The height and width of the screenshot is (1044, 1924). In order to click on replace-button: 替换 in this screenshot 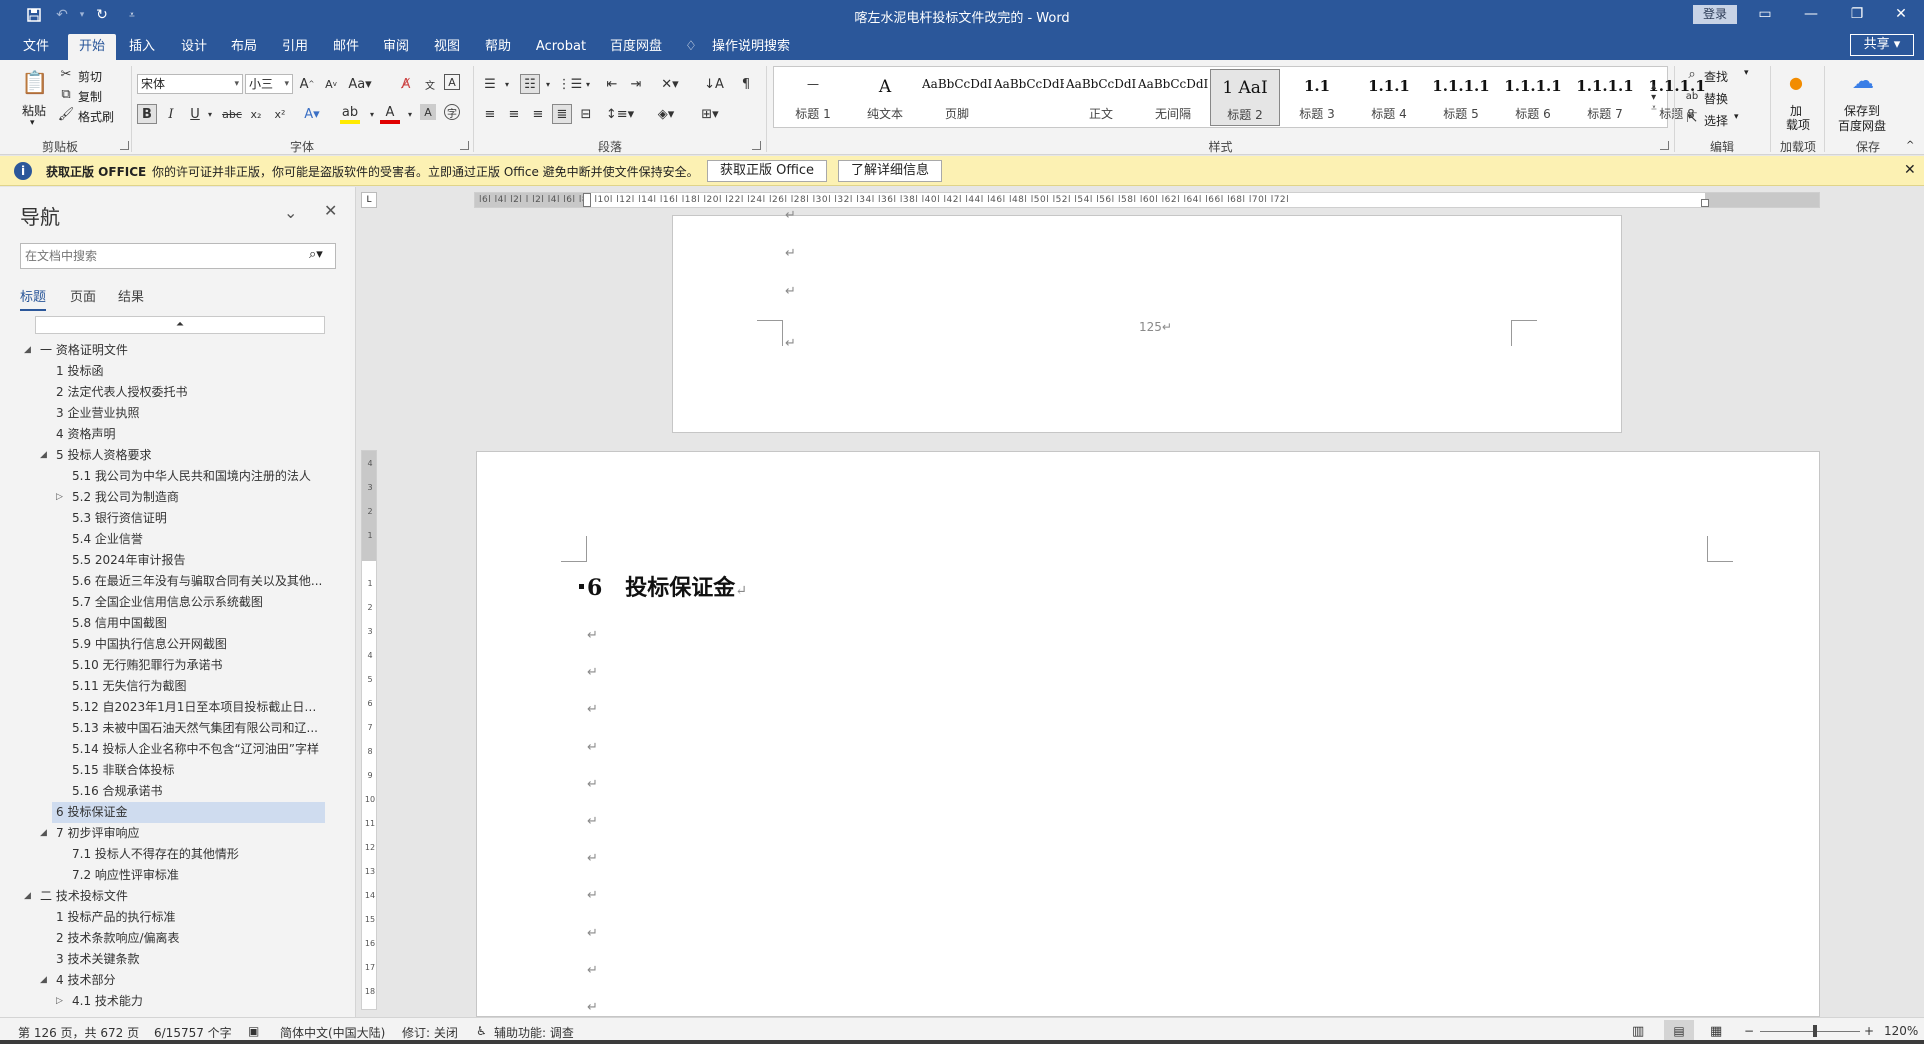, I will do `click(1716, 98)`.